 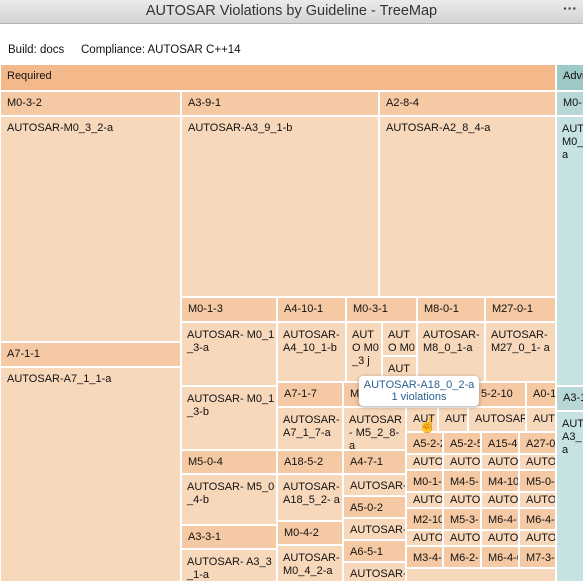 What do you see at coordinates (569, 251) in the screenshot?
I see `leaf-advisory-m0: AUT M0_ a` at bounding box center [569, 251].